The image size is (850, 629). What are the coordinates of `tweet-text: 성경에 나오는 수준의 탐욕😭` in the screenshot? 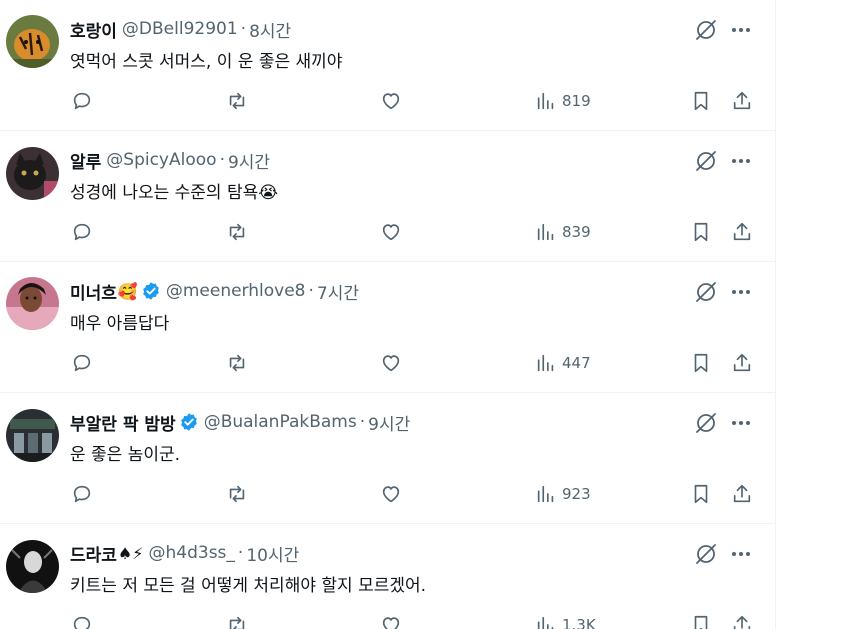 It's located at (174, 193).